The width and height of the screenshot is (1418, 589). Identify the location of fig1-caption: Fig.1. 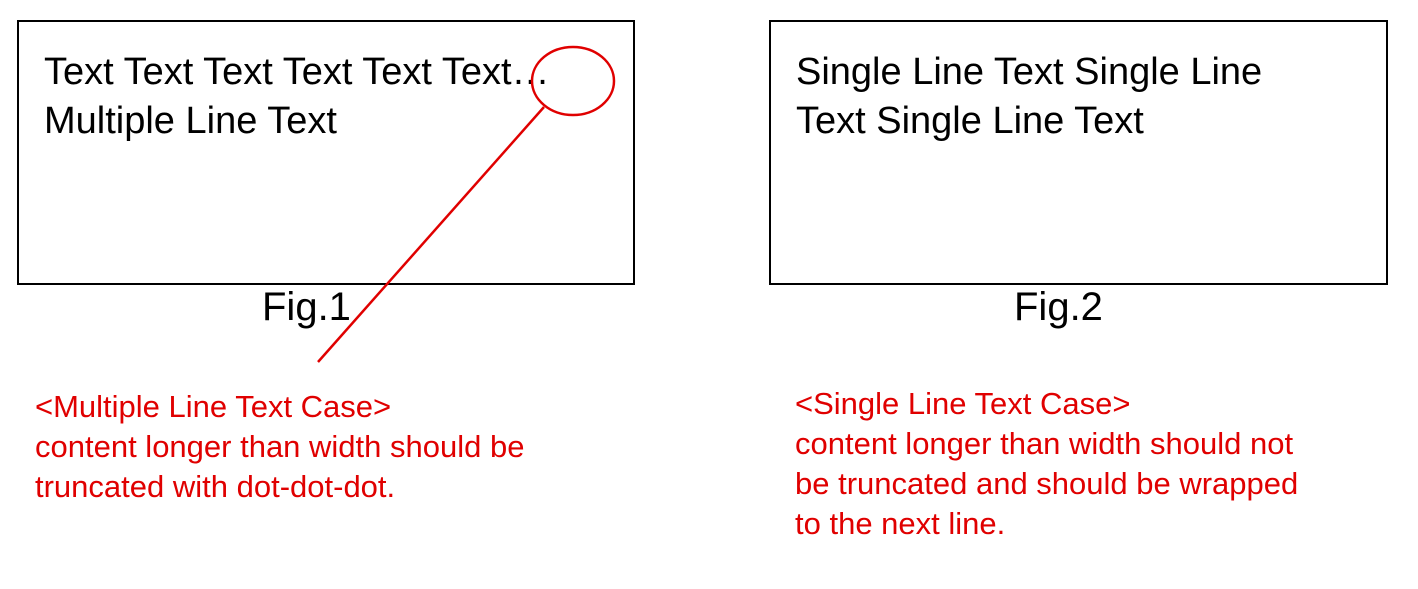
(306, 307).